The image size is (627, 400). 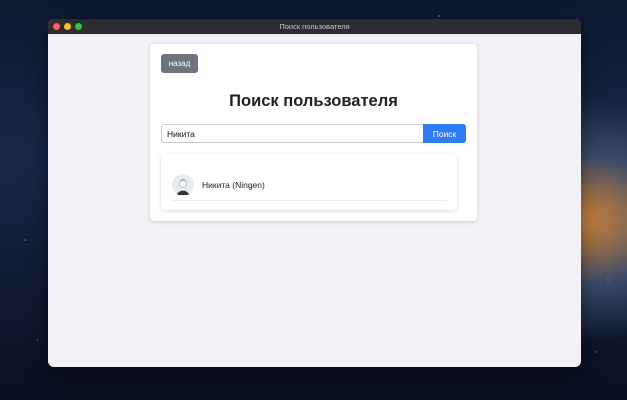 I want to click on window-title: Поиск пользователя, so click(x=314, y=26).